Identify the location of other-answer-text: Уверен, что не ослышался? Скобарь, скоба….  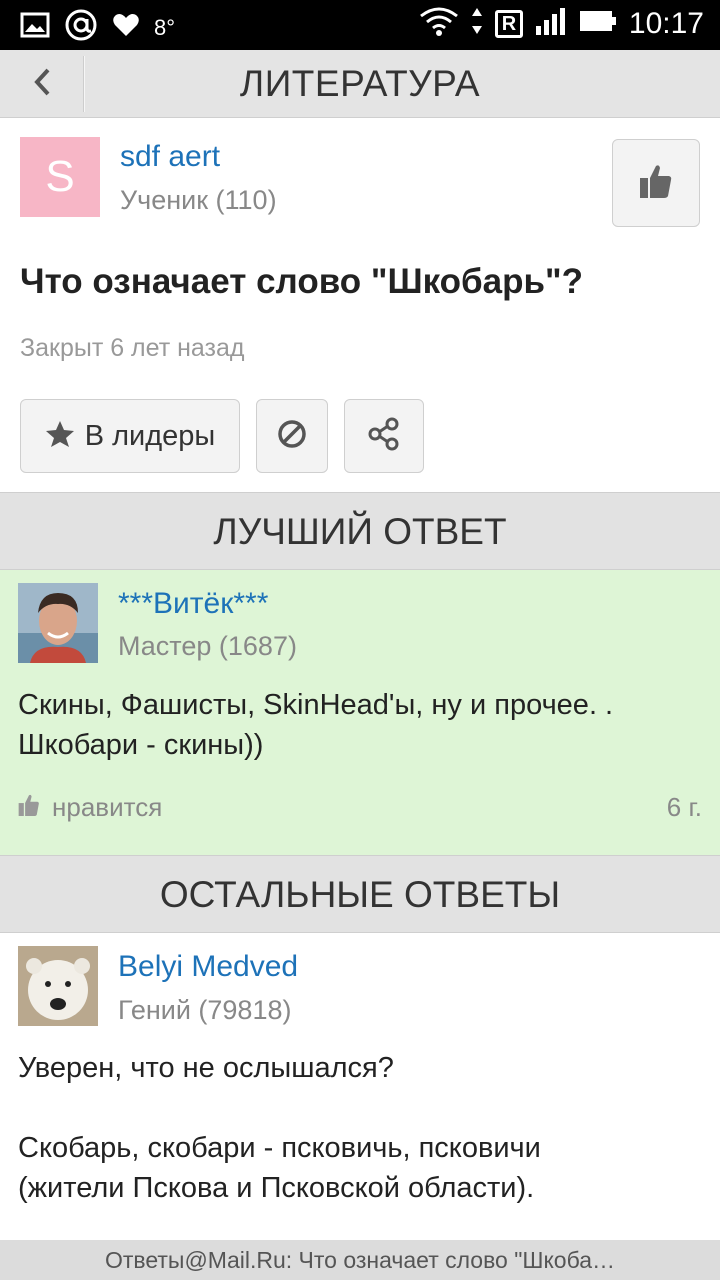
(363, 1128).